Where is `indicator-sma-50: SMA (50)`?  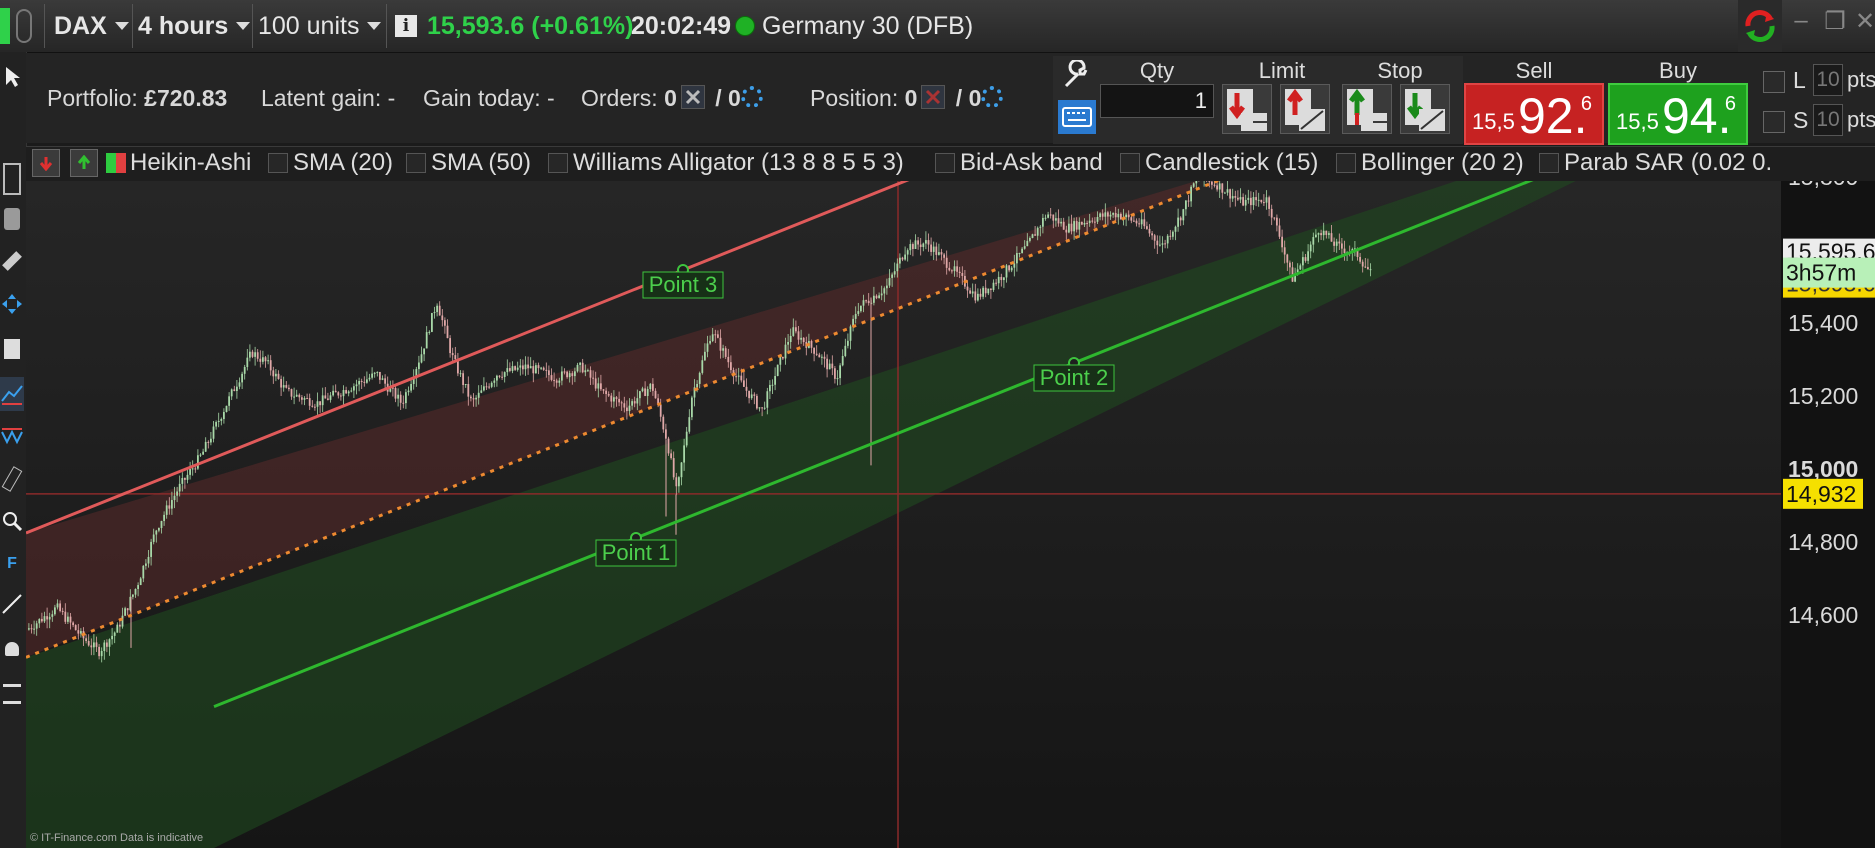 indicator-sma-50: SMA (50) is located at coordinates (468, 163).